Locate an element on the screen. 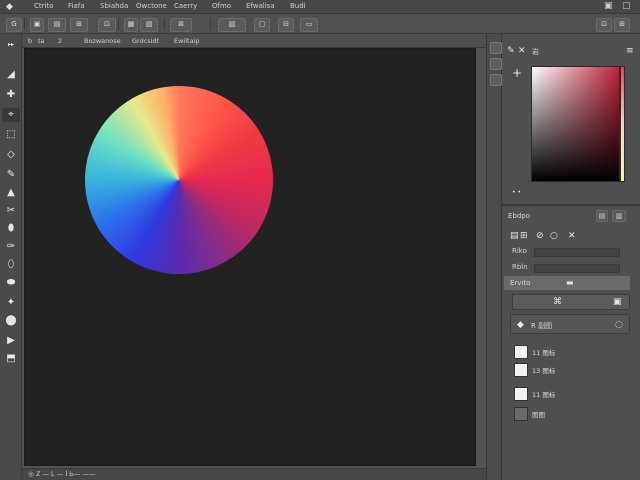 This screenshot has height=480, width=640. document-info: Grdcsidt is located at coordinates (146, 41).